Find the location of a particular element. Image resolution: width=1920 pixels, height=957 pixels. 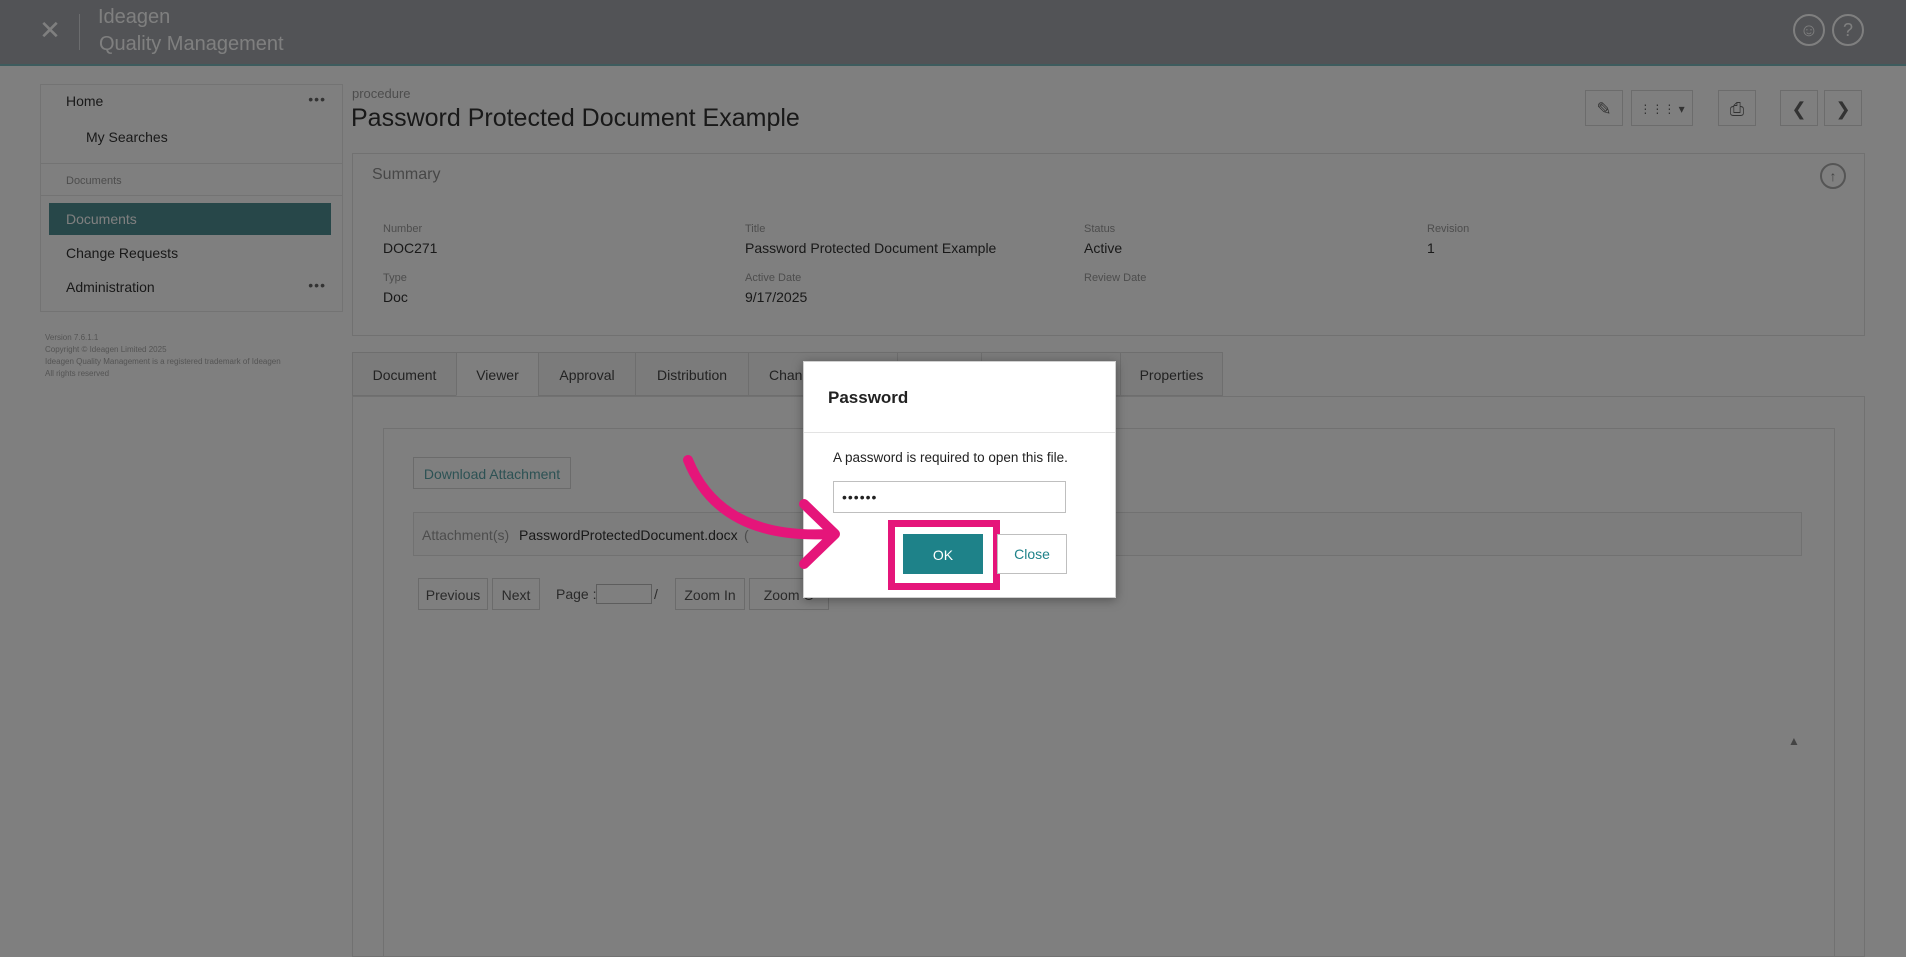

dialog-divider is located at coordinates (959, 432).